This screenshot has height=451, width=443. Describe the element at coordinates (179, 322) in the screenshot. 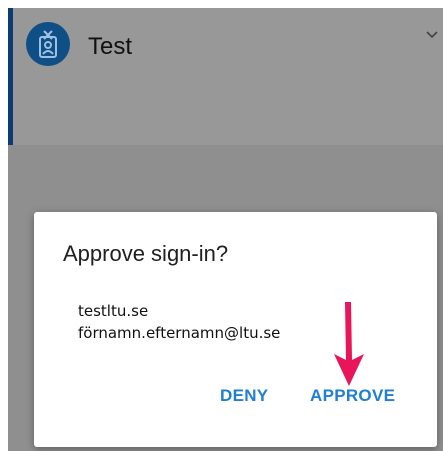

I see `dialog-body: testltu.se förnamn.efternamn@ltu.se` at that location.